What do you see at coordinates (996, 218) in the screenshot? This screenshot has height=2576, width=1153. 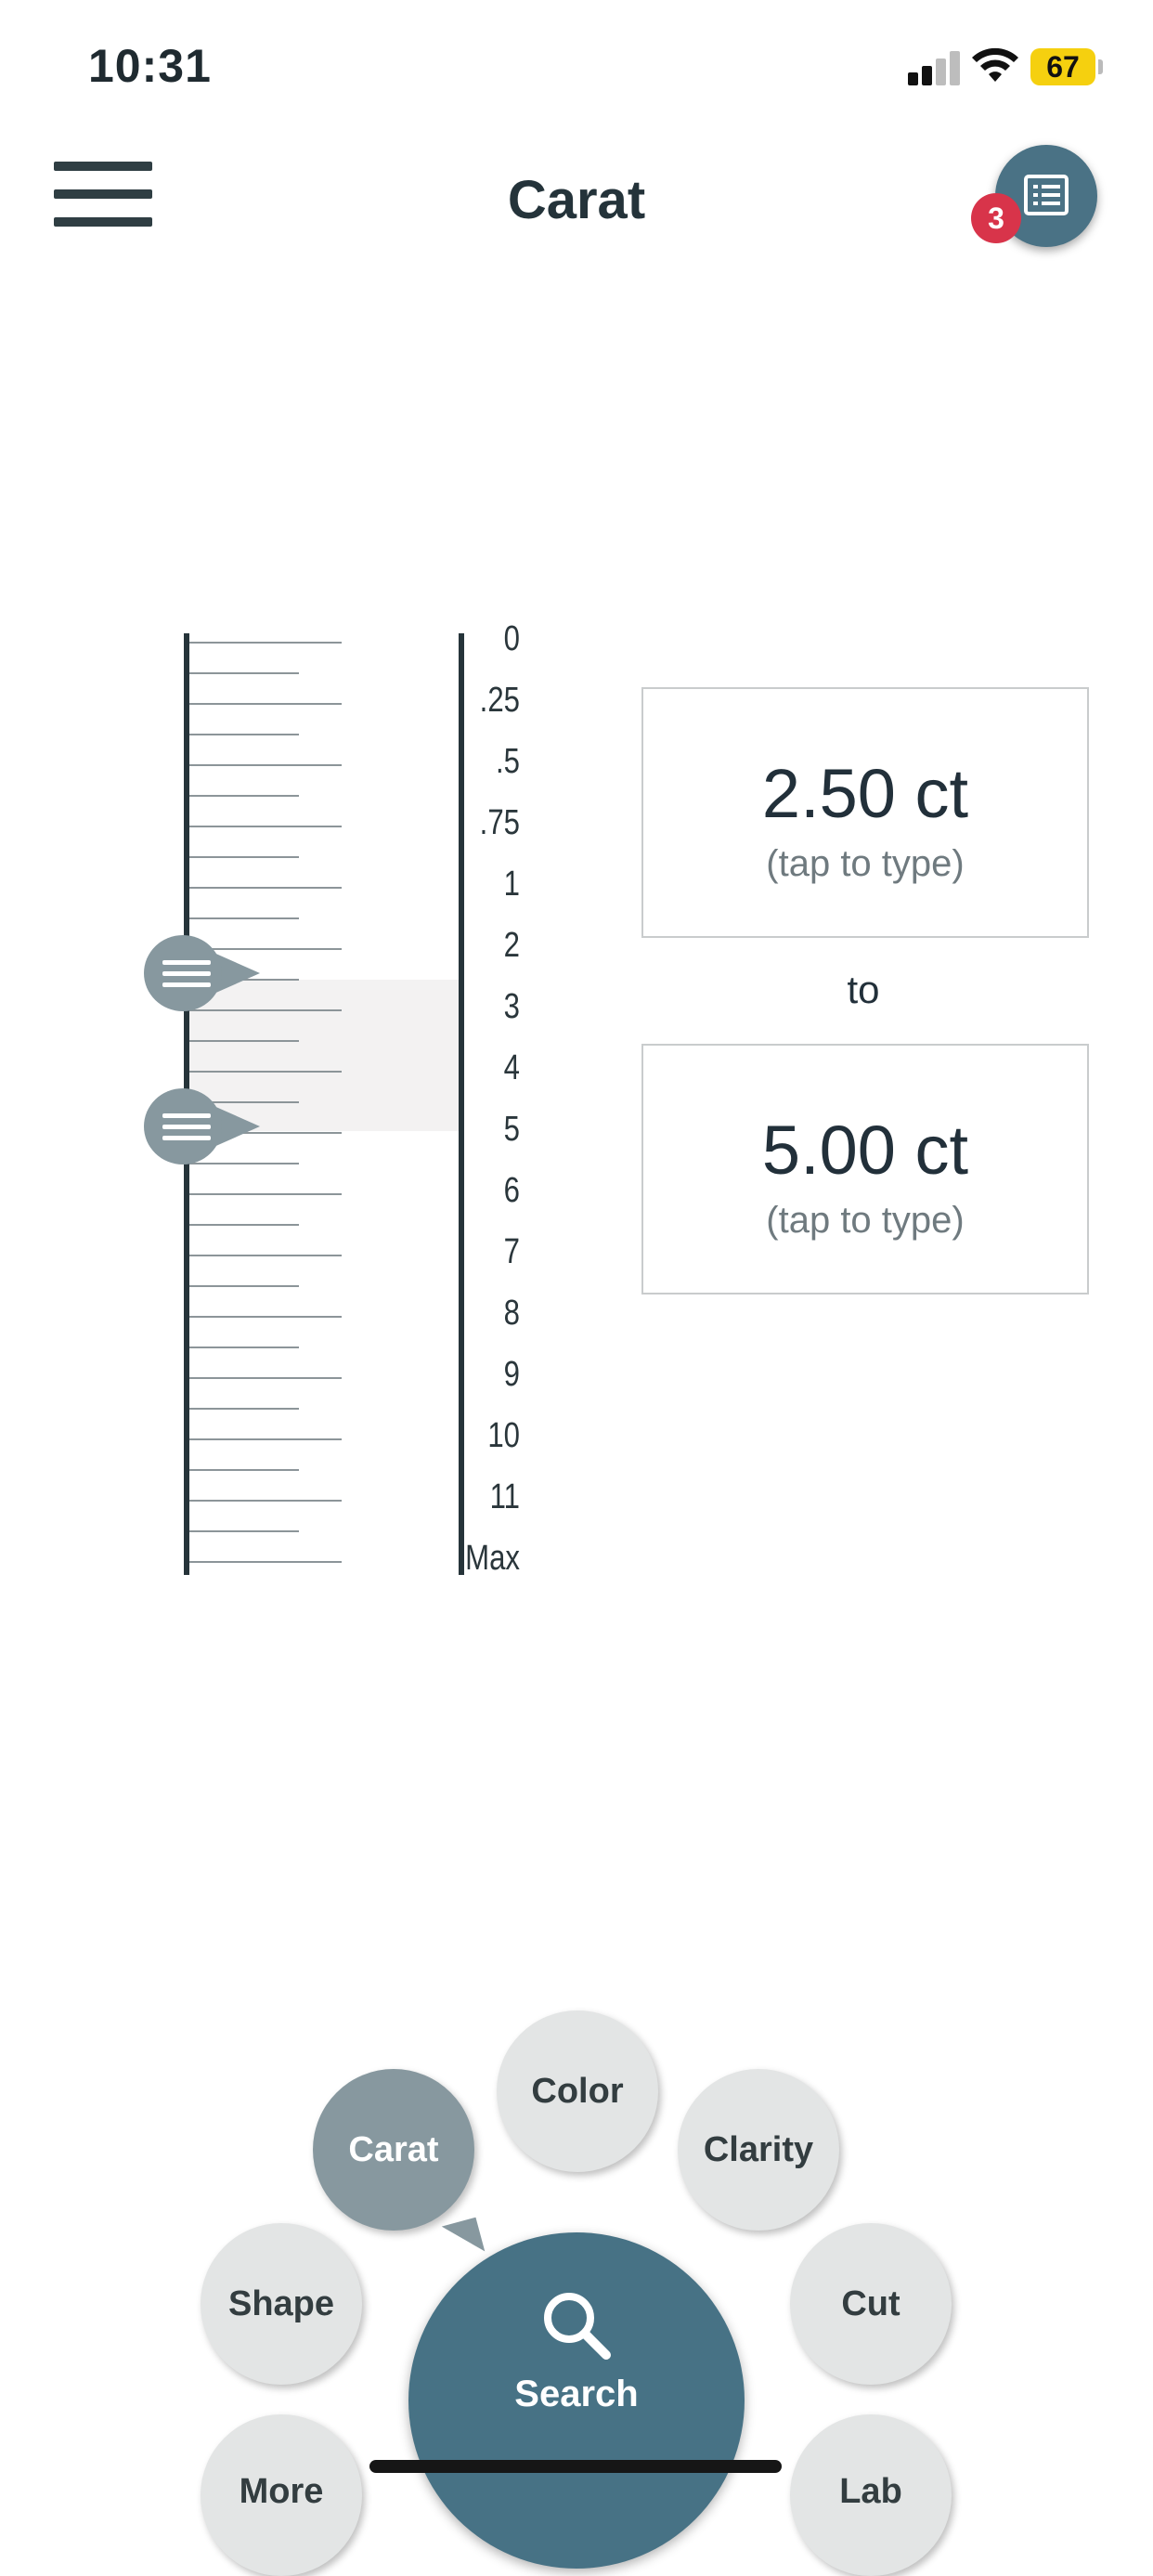 I see `notification-badge: 3` at bounding box center [996, 218].